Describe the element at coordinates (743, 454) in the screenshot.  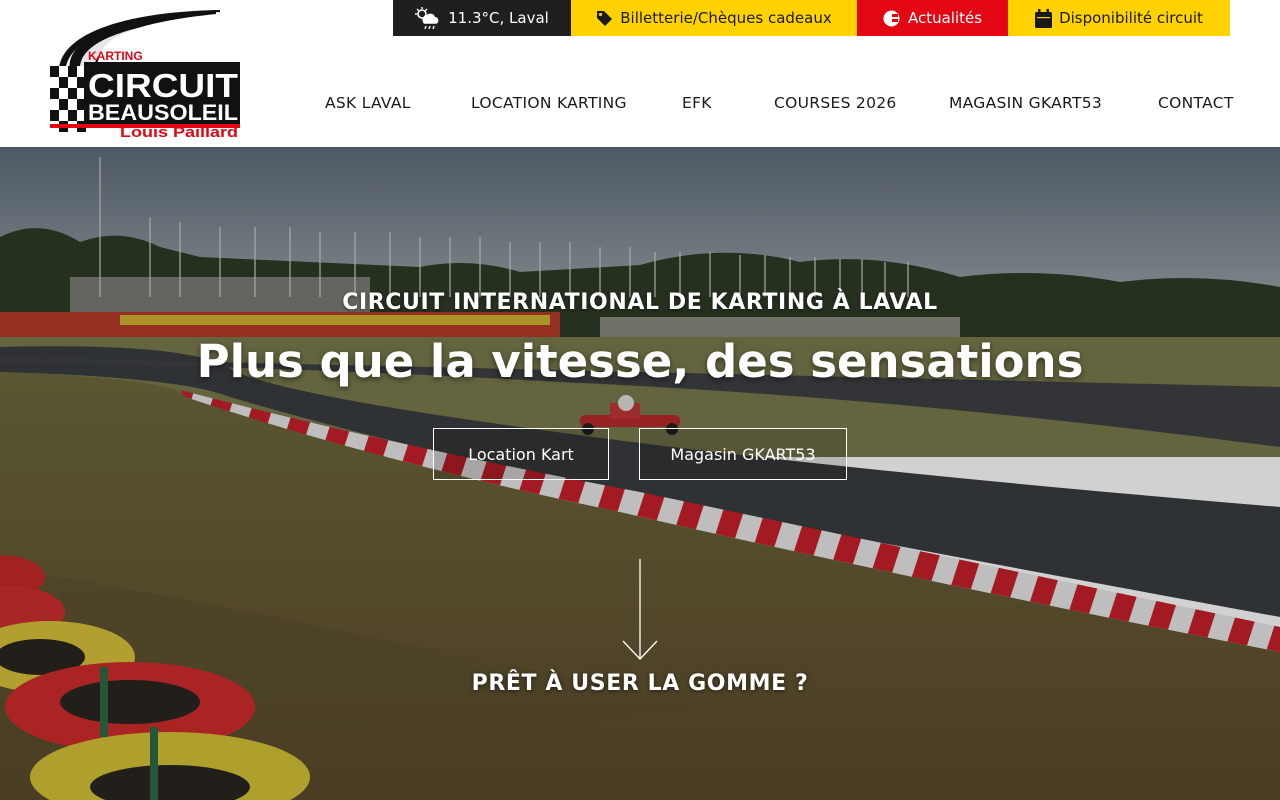
I see `magasin-gkart53-button: Magasin GKART53` at that location.